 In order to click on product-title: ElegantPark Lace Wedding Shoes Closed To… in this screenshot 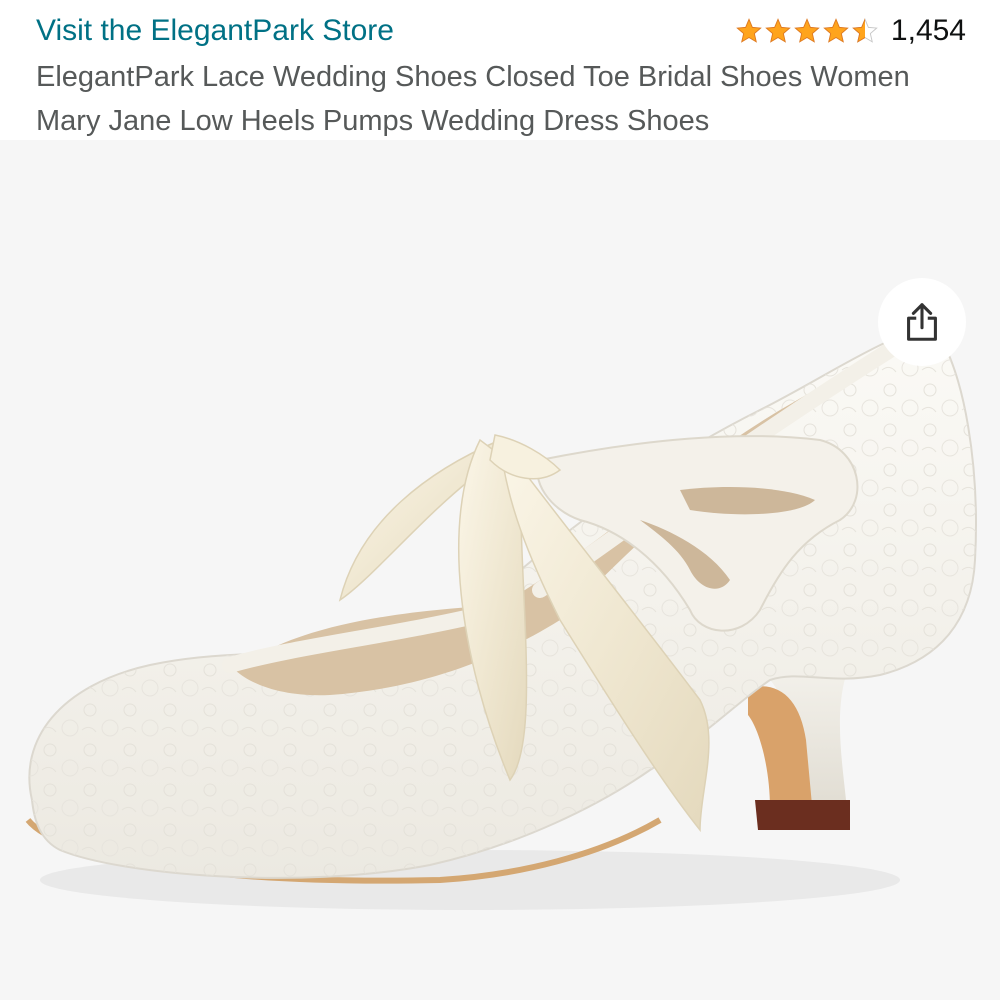, I will do `click(473, 99)`.